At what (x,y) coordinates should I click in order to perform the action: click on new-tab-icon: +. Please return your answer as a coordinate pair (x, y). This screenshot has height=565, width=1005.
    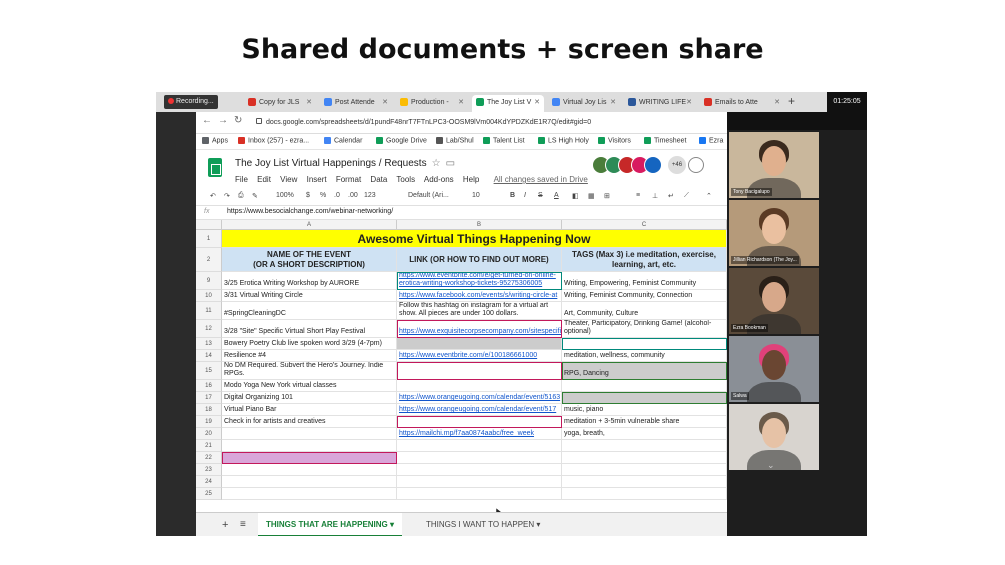
    Looking at the image, I should click on (791, 101).